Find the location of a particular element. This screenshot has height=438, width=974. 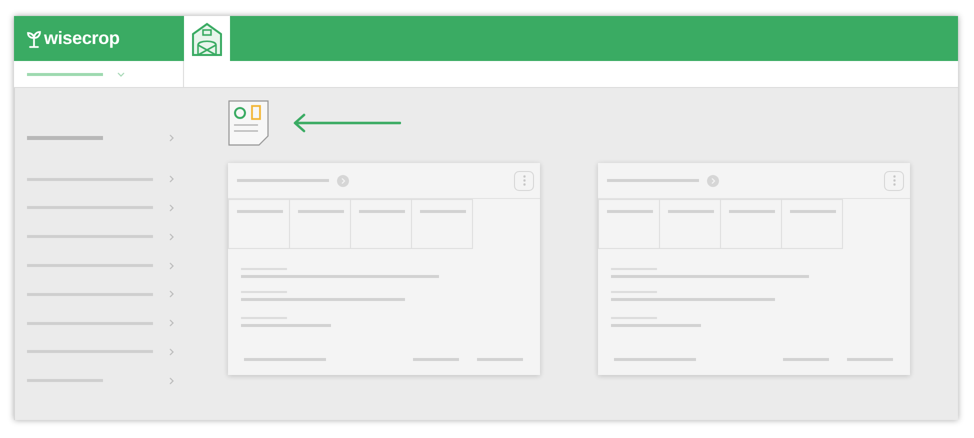

chevron-down-icon is located at coordinates (121, 74).